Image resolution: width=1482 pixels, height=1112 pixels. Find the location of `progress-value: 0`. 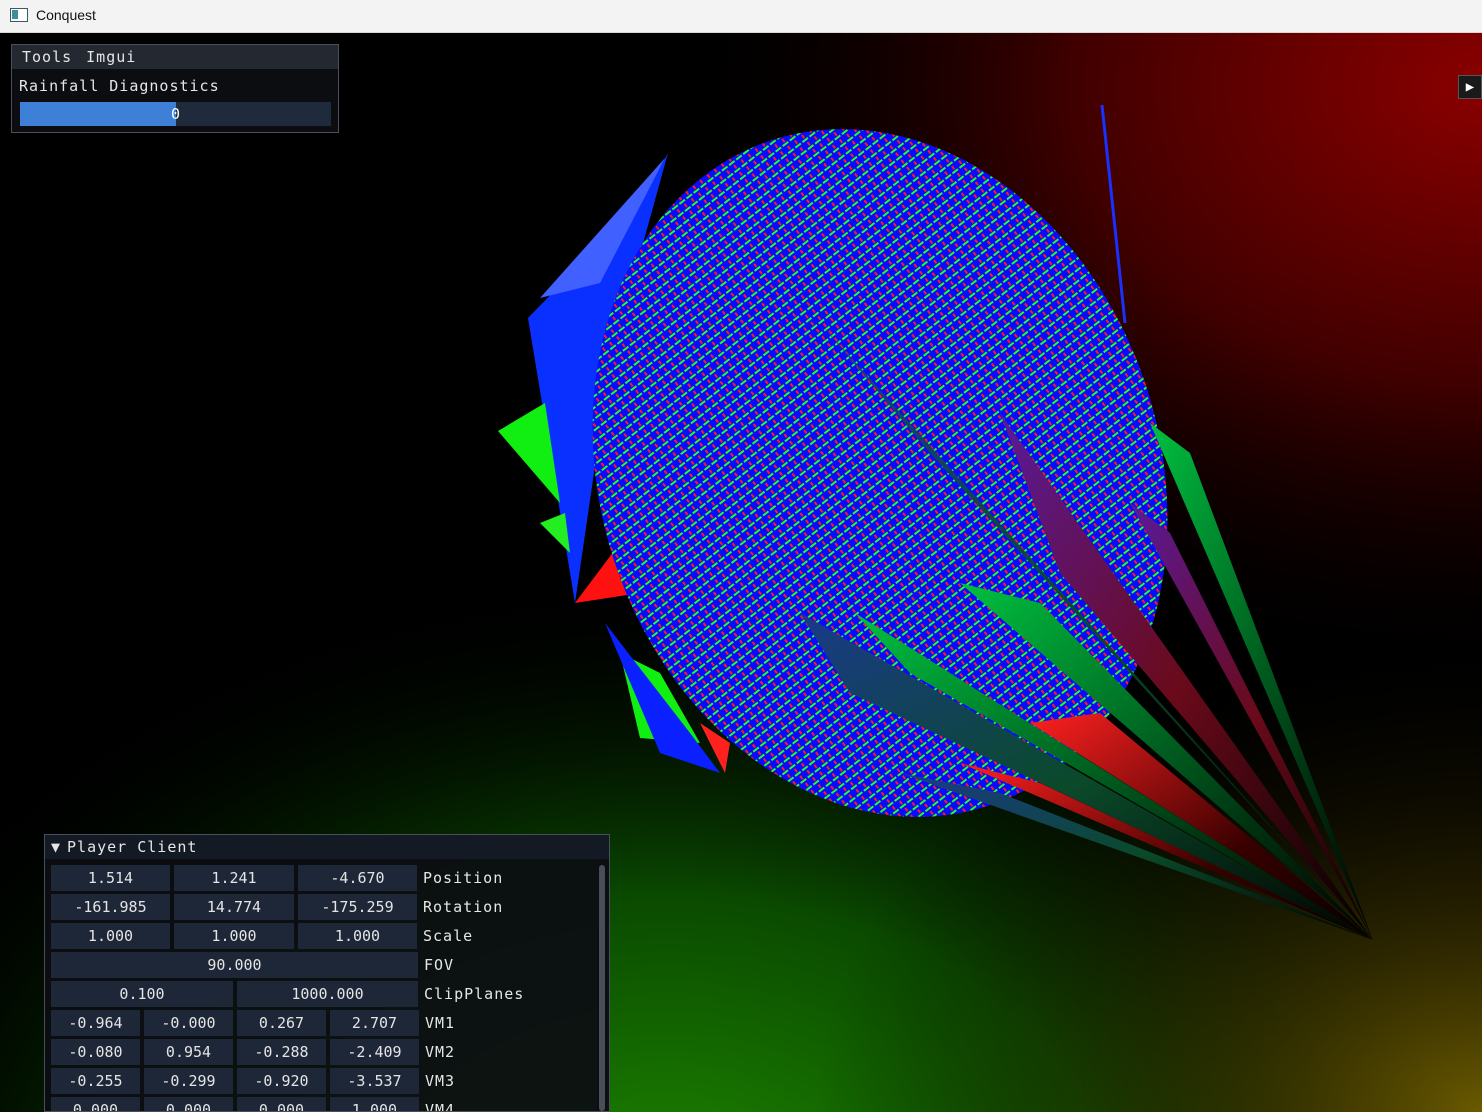

progress-value: 0 is located at coordinates (175, 114).